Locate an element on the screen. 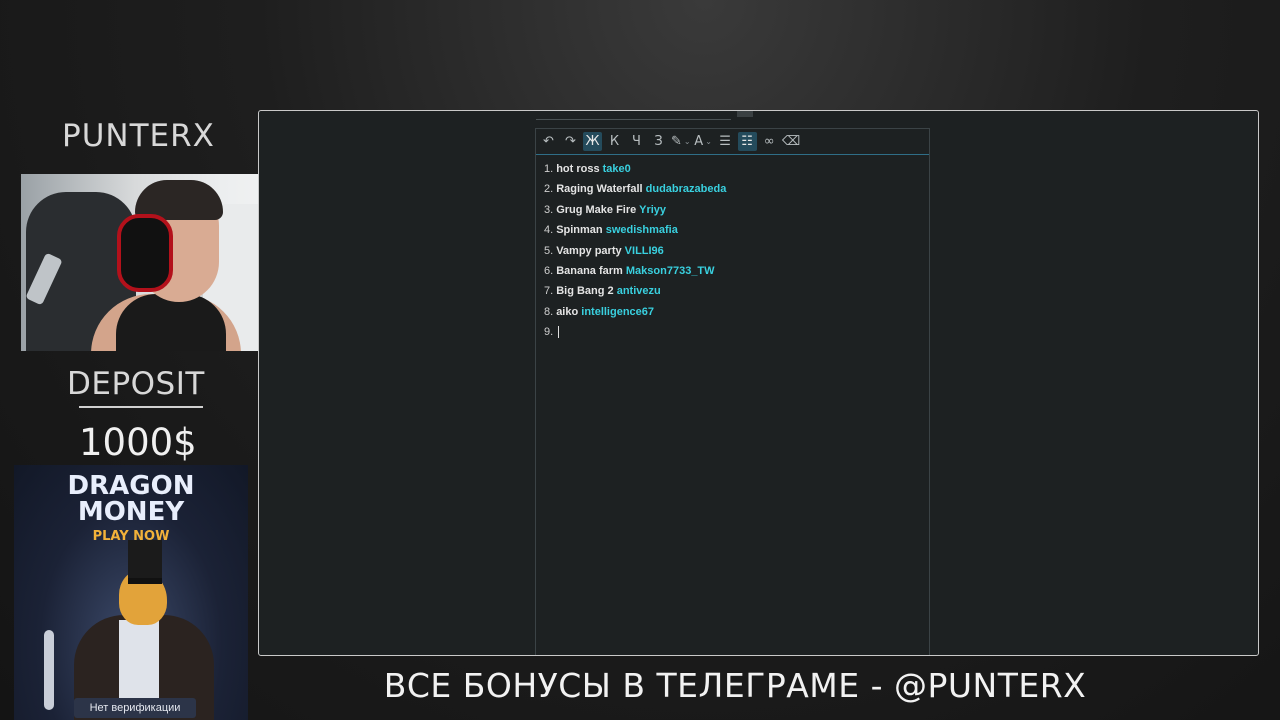 This screenshot has width=1280, height=720. game-name: aiko is located at coordinates (569, 311).